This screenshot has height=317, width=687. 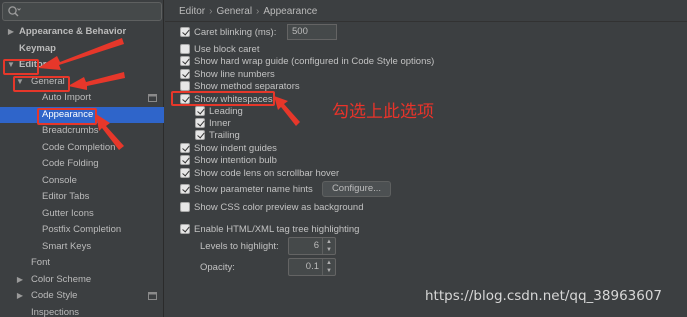 I want to click on opacity-spinner: 0.1 ▲ ▼, so click(x=312, y=267).